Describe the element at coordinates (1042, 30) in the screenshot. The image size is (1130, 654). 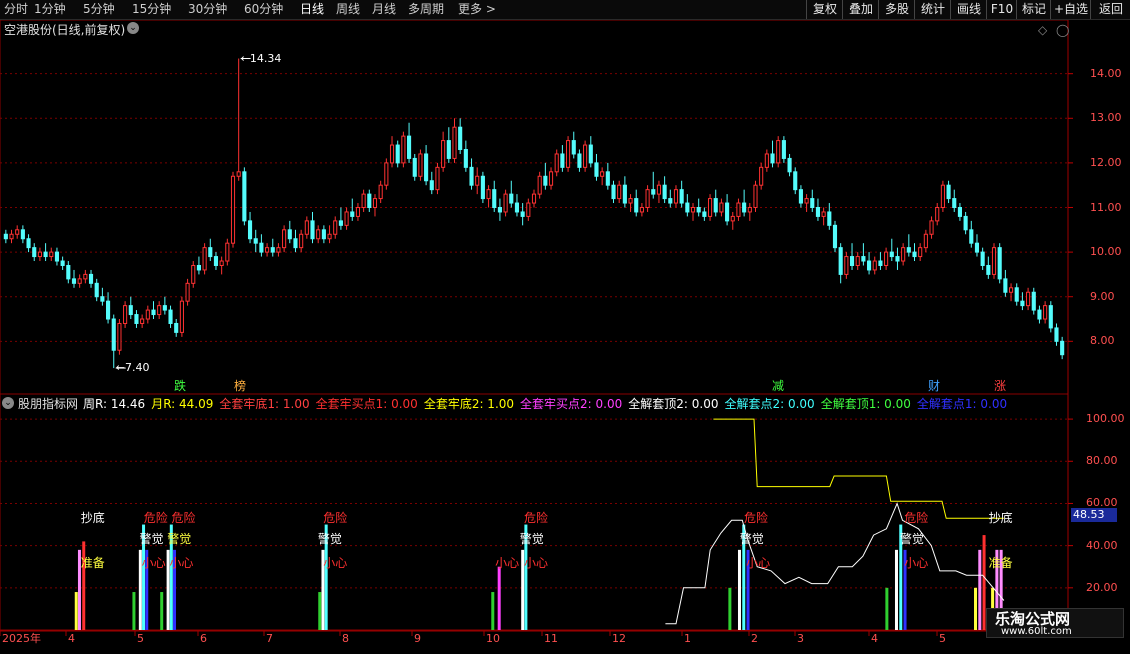
I see `diamond-icon: ◇` at that location.